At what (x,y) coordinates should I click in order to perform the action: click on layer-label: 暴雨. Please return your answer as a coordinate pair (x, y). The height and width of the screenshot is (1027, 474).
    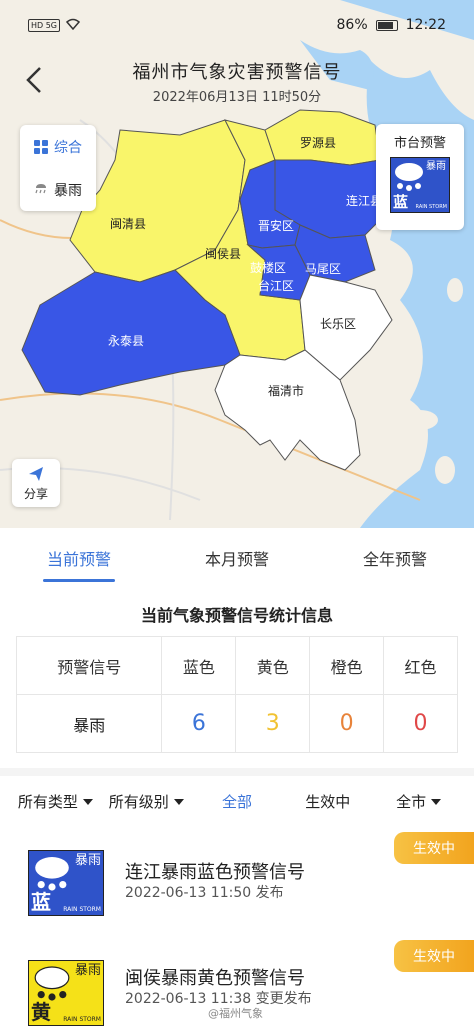
    Looking at the image, I should click on (68, 190).